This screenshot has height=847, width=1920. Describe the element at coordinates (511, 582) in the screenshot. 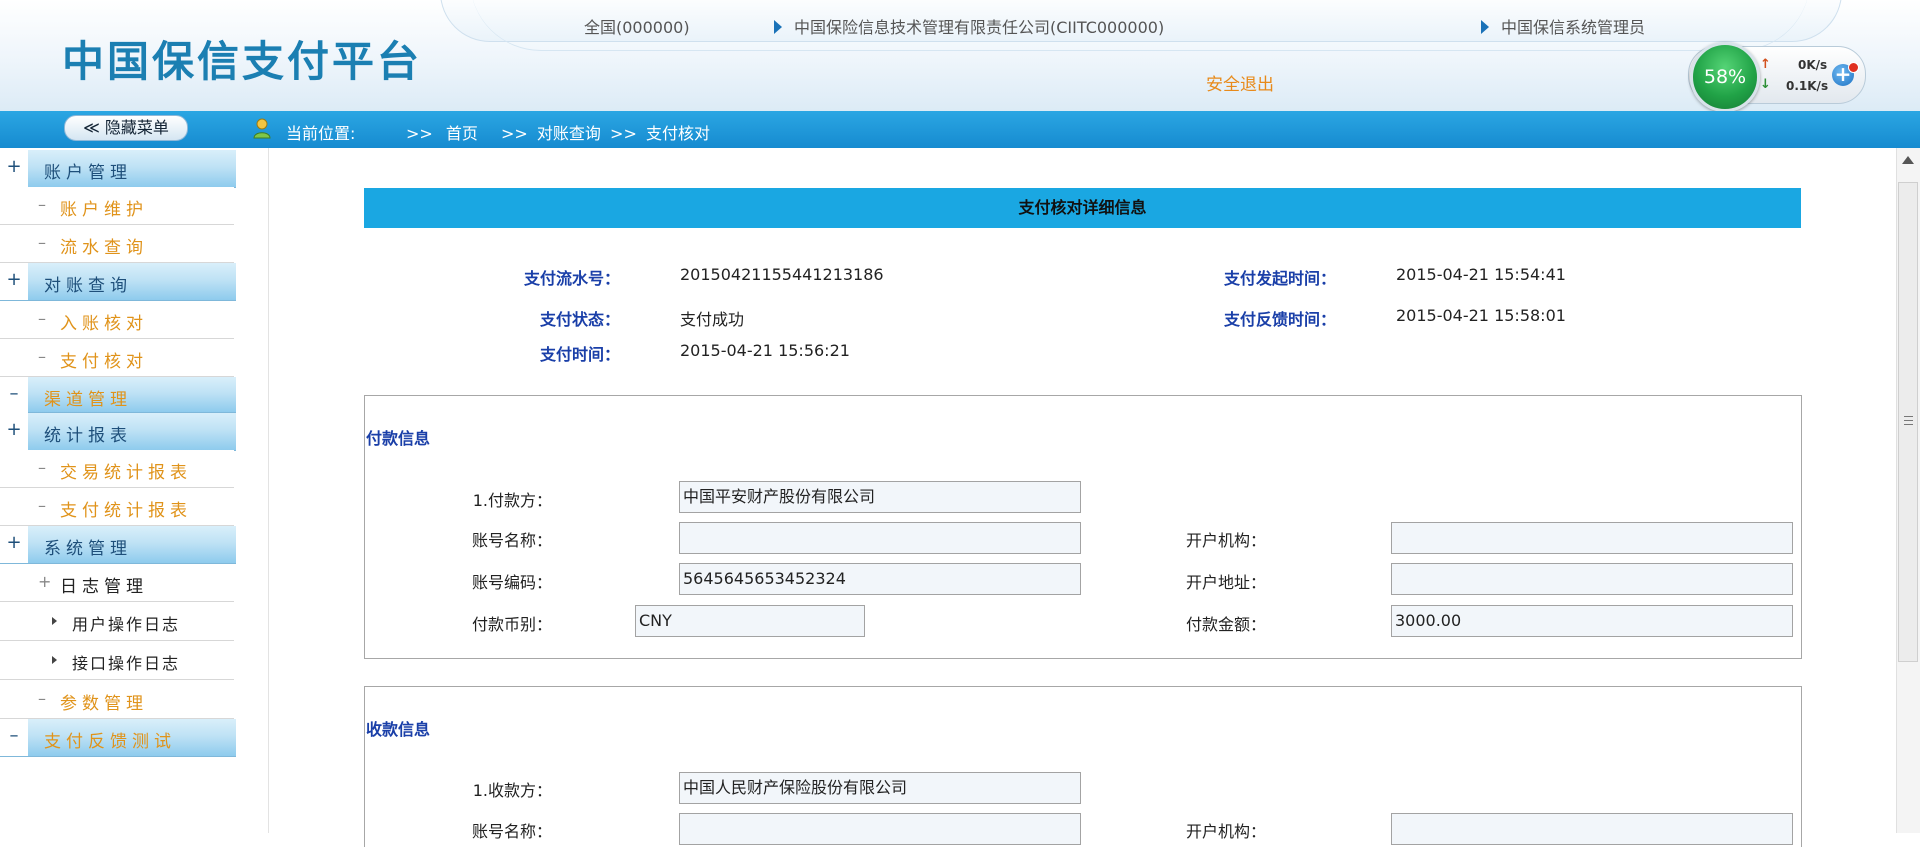

I see `payer-account-code-label: 账号编码：` at that location.